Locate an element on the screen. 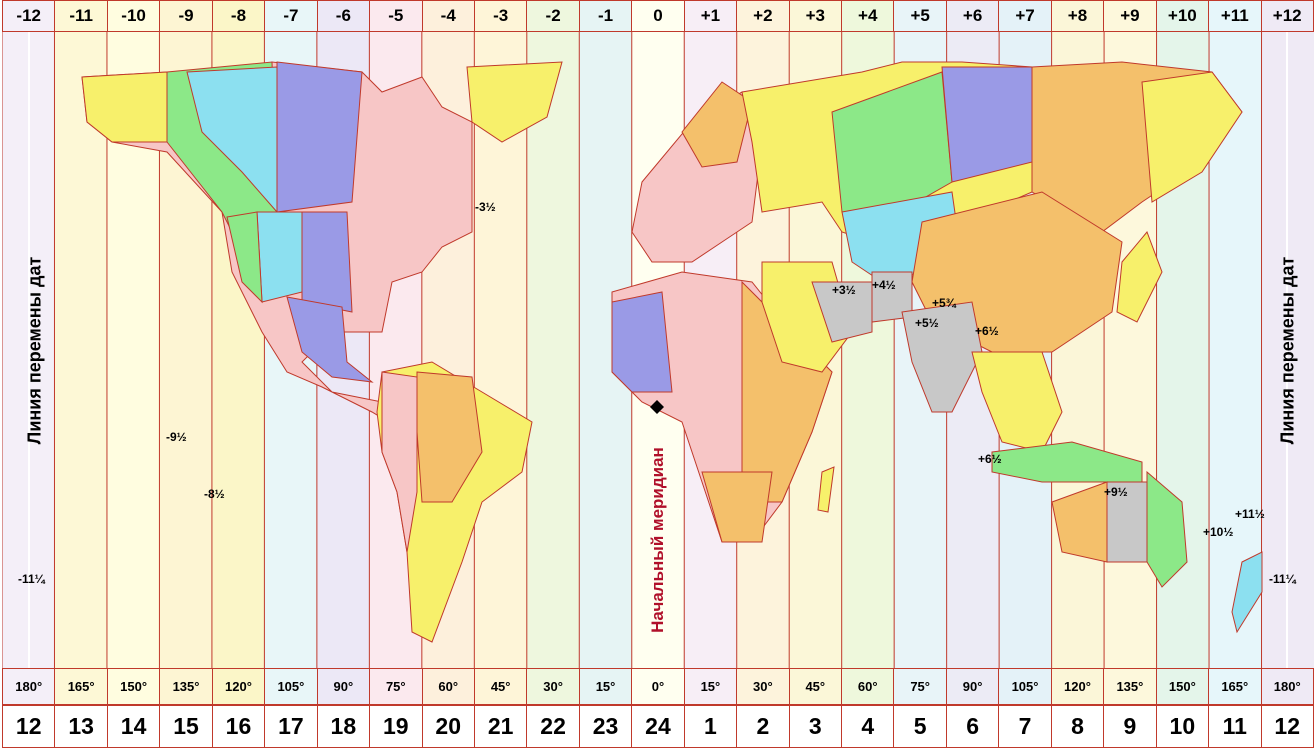 The height and width of the screenshot is (750, 1316). hour-cell-18: 6 is located at coordinates (972, 726).